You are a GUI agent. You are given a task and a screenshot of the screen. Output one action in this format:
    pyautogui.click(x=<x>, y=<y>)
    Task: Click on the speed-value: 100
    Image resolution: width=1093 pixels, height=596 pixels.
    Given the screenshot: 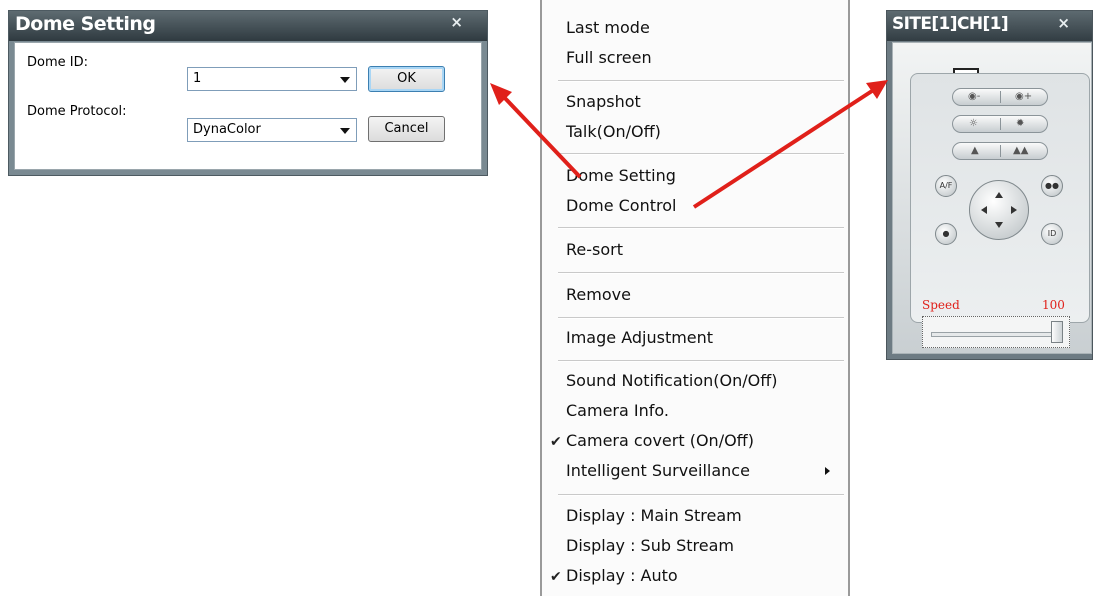 What is the action you would take?
    pyautogui.click(x=1053, y=305)
    